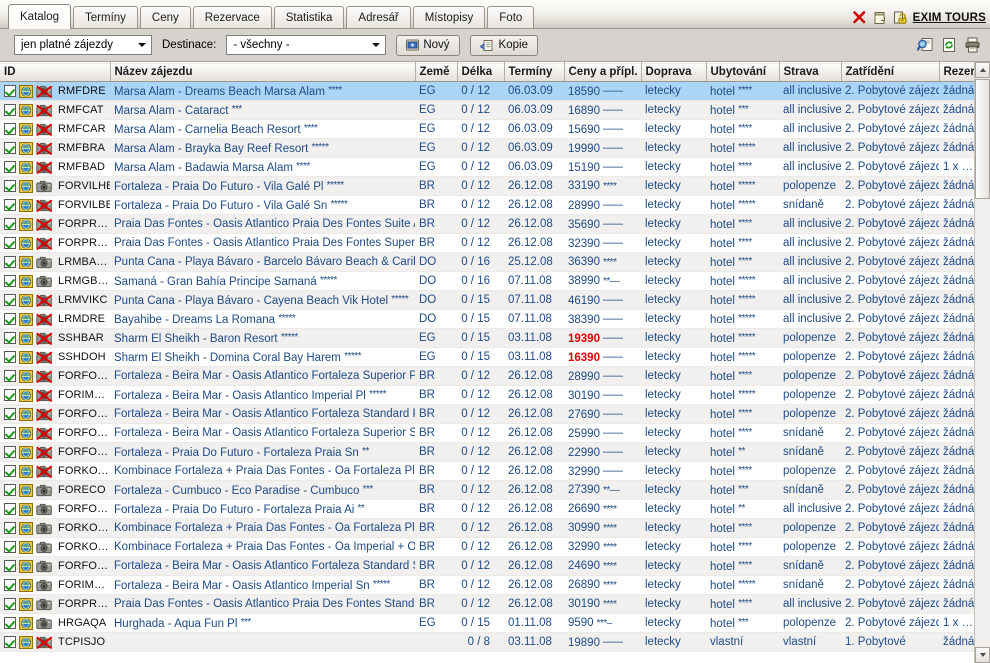 This screenshot has height=663, width=990. Describe the element at coordinates (503, 45) in the screenshot. I see `copy-button: Kopie` at that location.